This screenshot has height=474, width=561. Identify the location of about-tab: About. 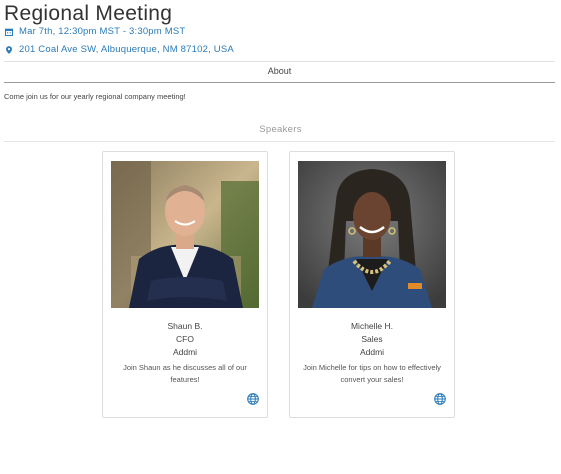
(279, 72).